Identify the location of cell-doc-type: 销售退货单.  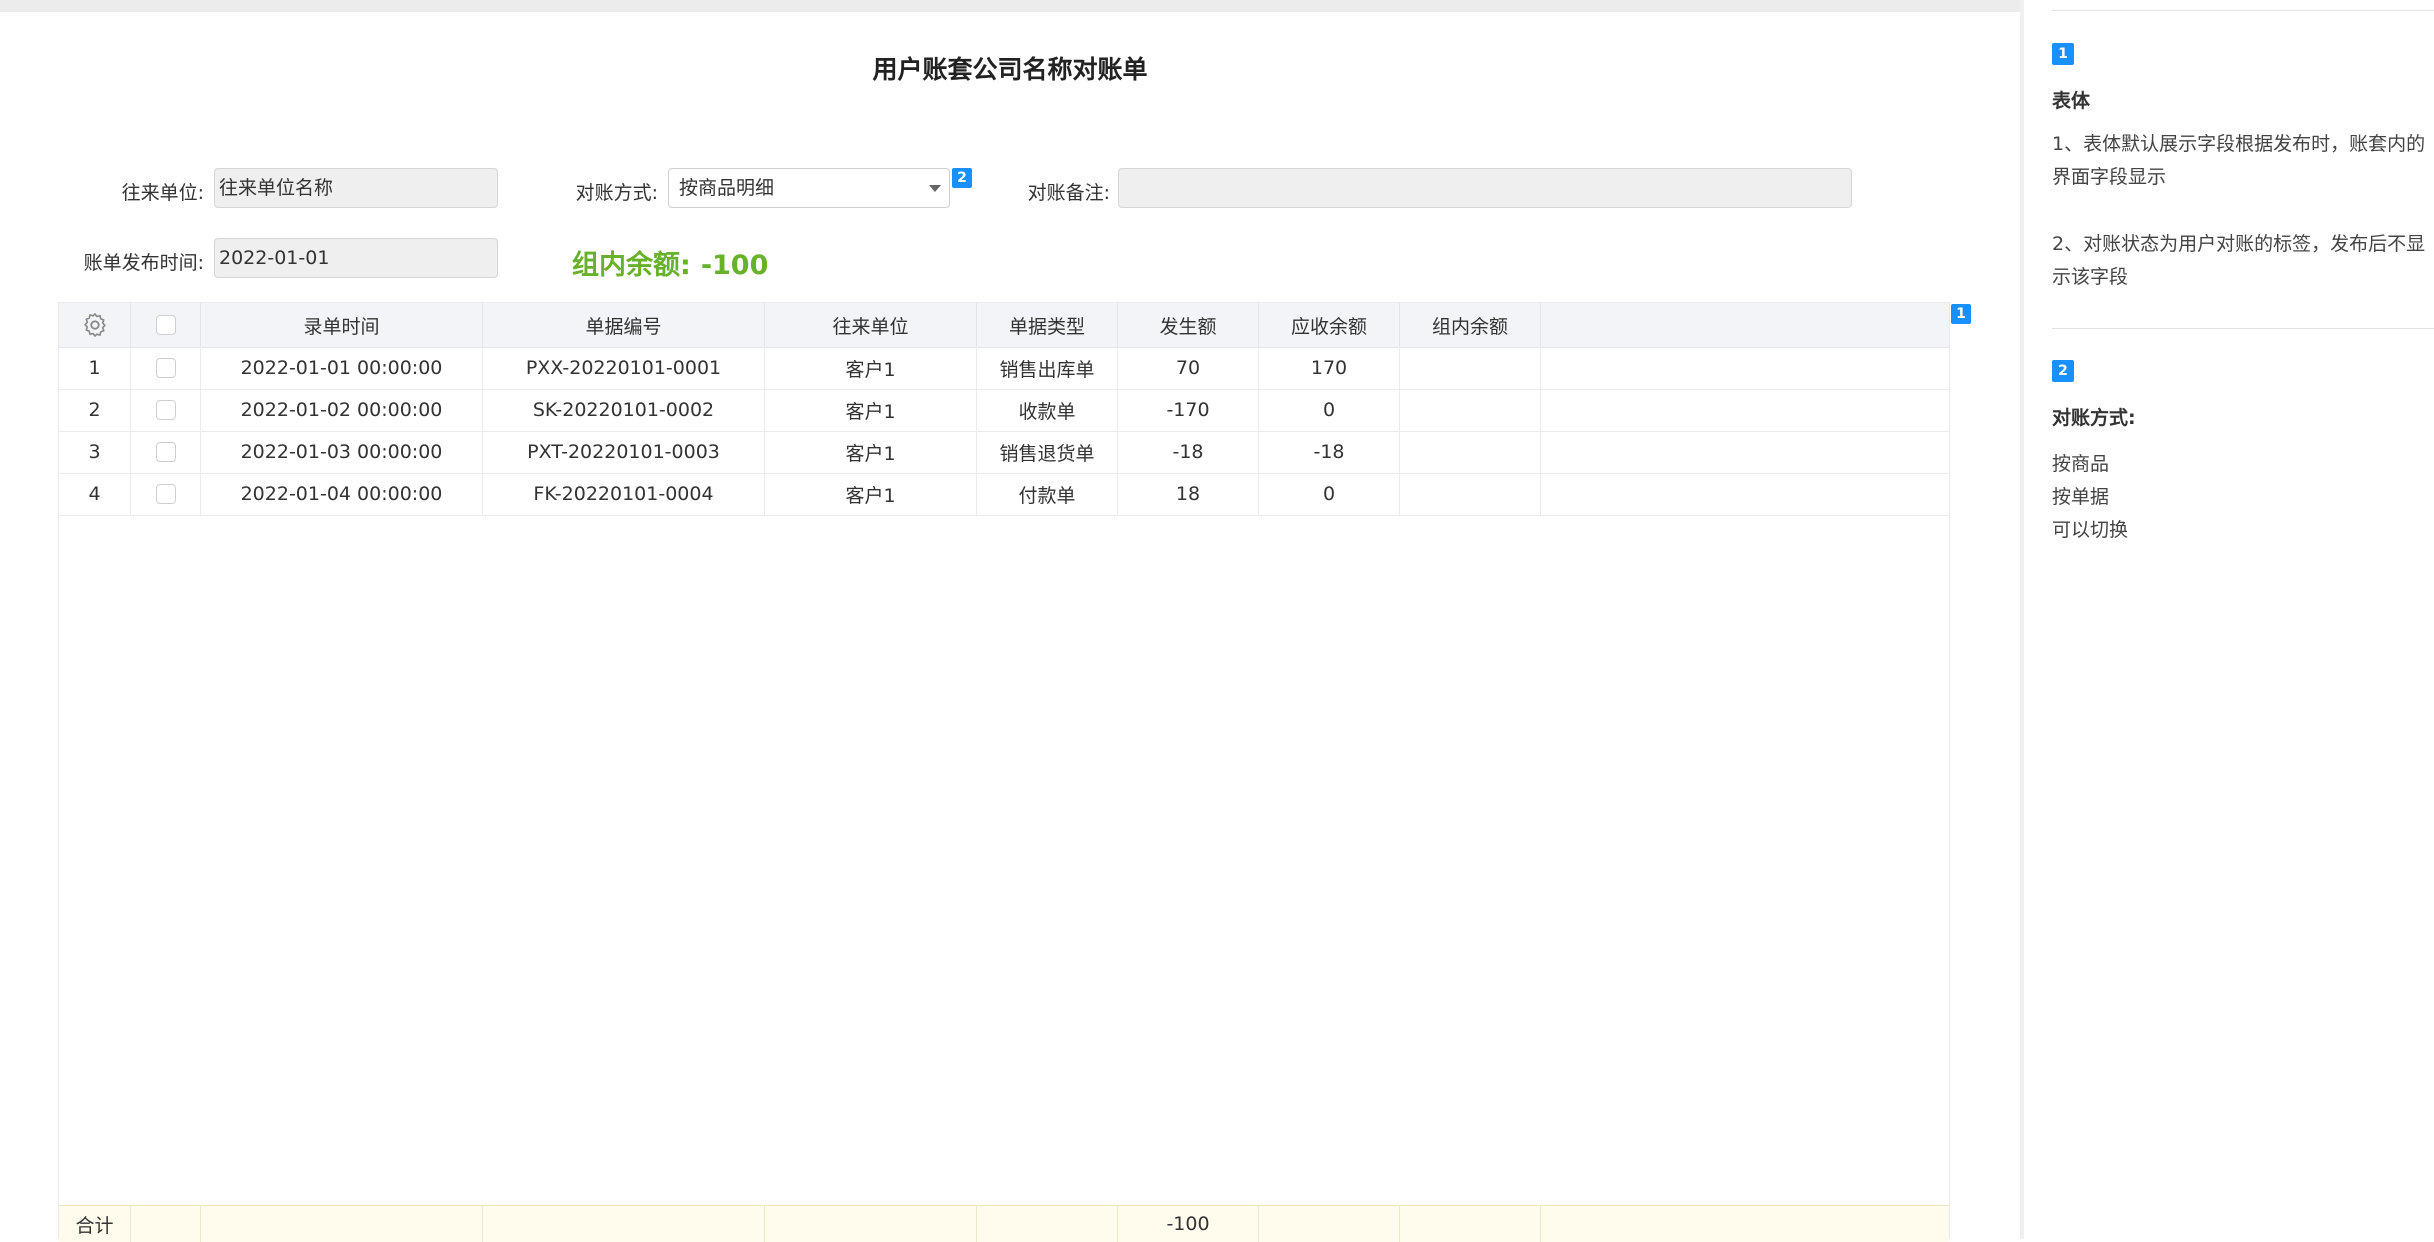
(1047, 452).